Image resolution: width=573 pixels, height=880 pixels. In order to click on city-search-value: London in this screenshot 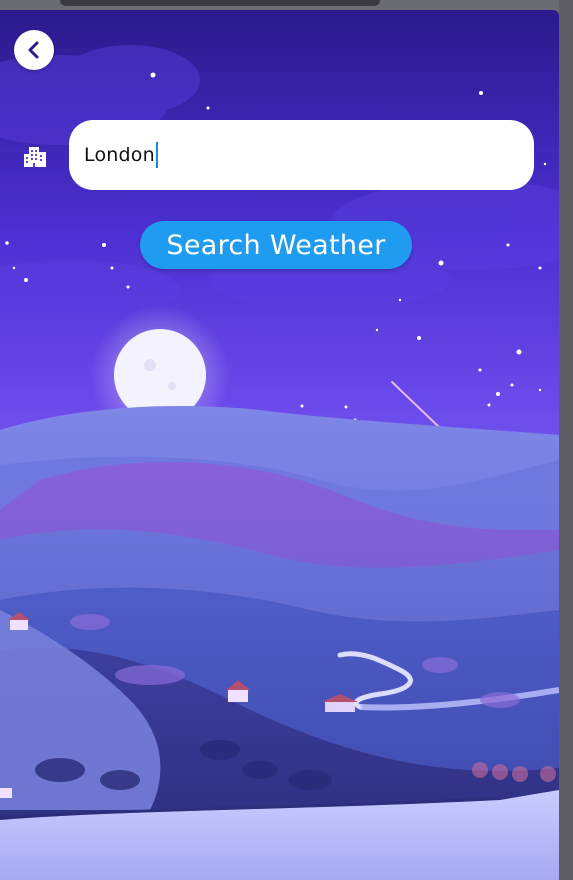, I will do `click(119, 155)`.